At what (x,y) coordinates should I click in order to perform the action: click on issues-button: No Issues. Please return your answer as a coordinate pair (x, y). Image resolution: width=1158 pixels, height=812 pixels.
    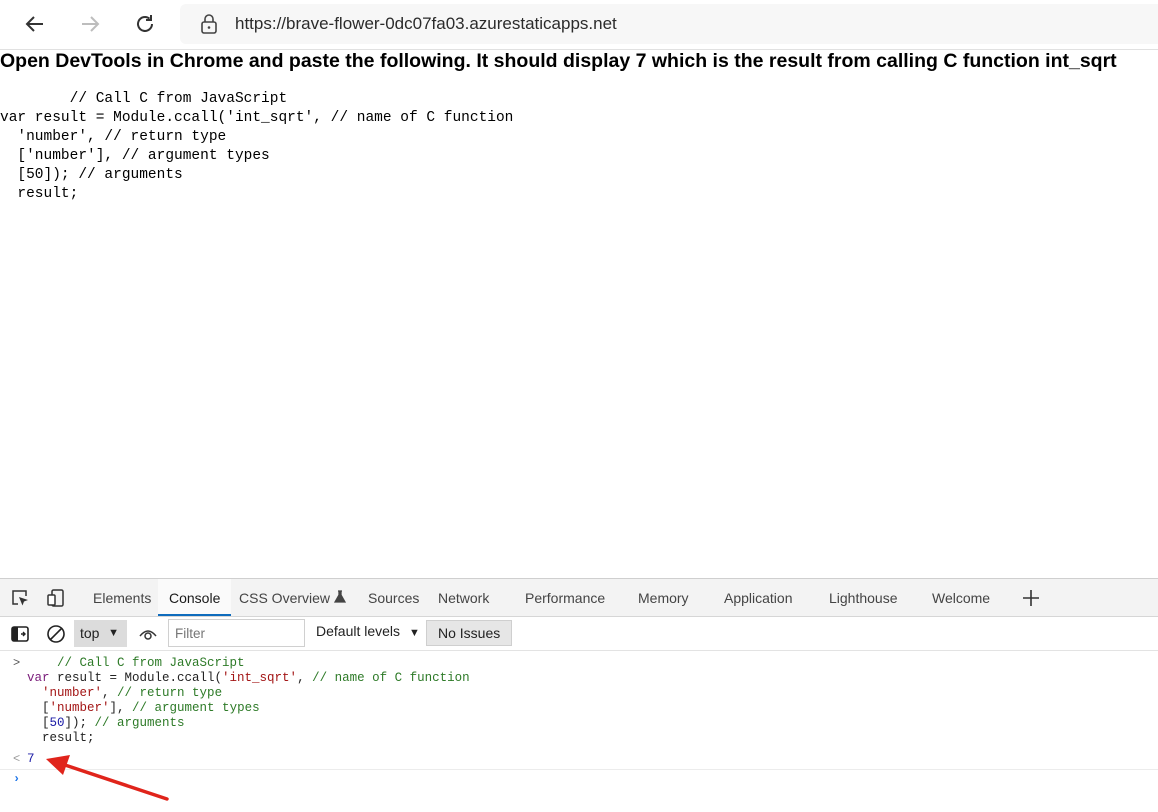
    Looking at the image, I should click on (469, 633).